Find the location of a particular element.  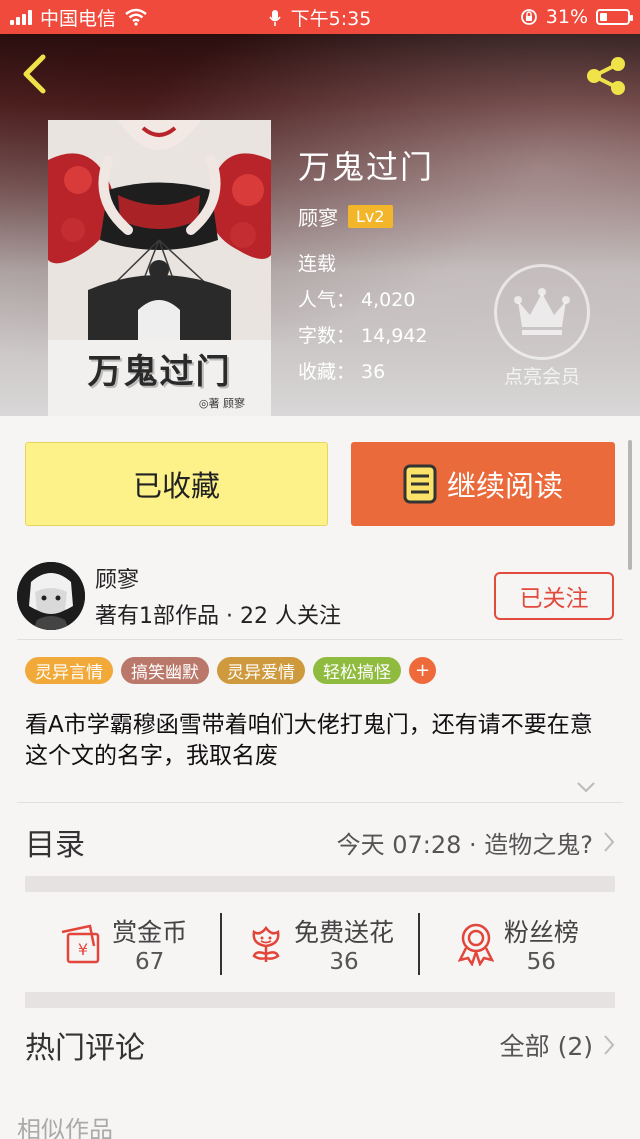

action-buttons: 已收藏 继续阅读 is located at coordinates (320, 484).